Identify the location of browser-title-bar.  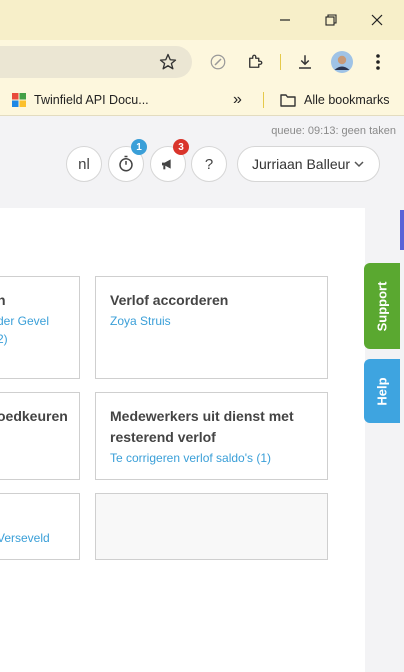
(202, 20).